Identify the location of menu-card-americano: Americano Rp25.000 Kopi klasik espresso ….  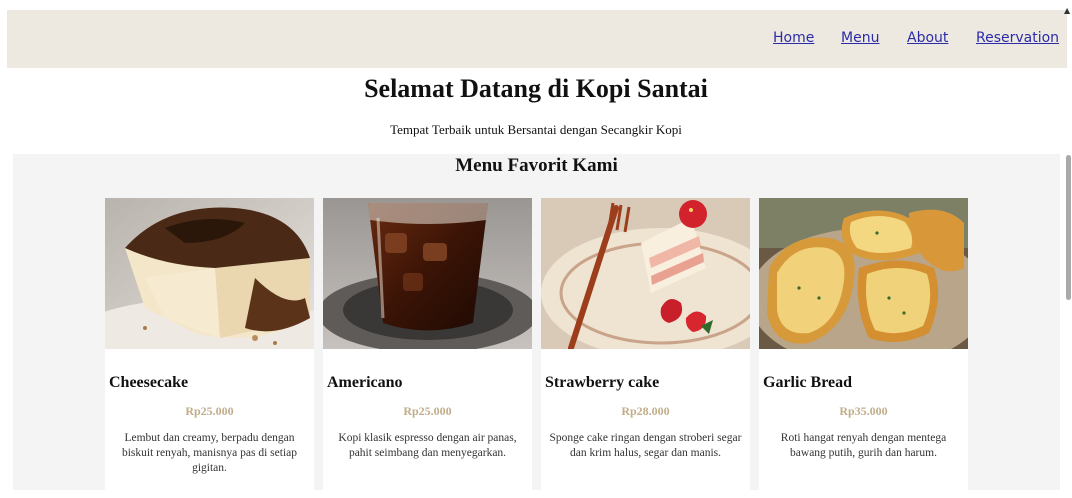
(427, 348).